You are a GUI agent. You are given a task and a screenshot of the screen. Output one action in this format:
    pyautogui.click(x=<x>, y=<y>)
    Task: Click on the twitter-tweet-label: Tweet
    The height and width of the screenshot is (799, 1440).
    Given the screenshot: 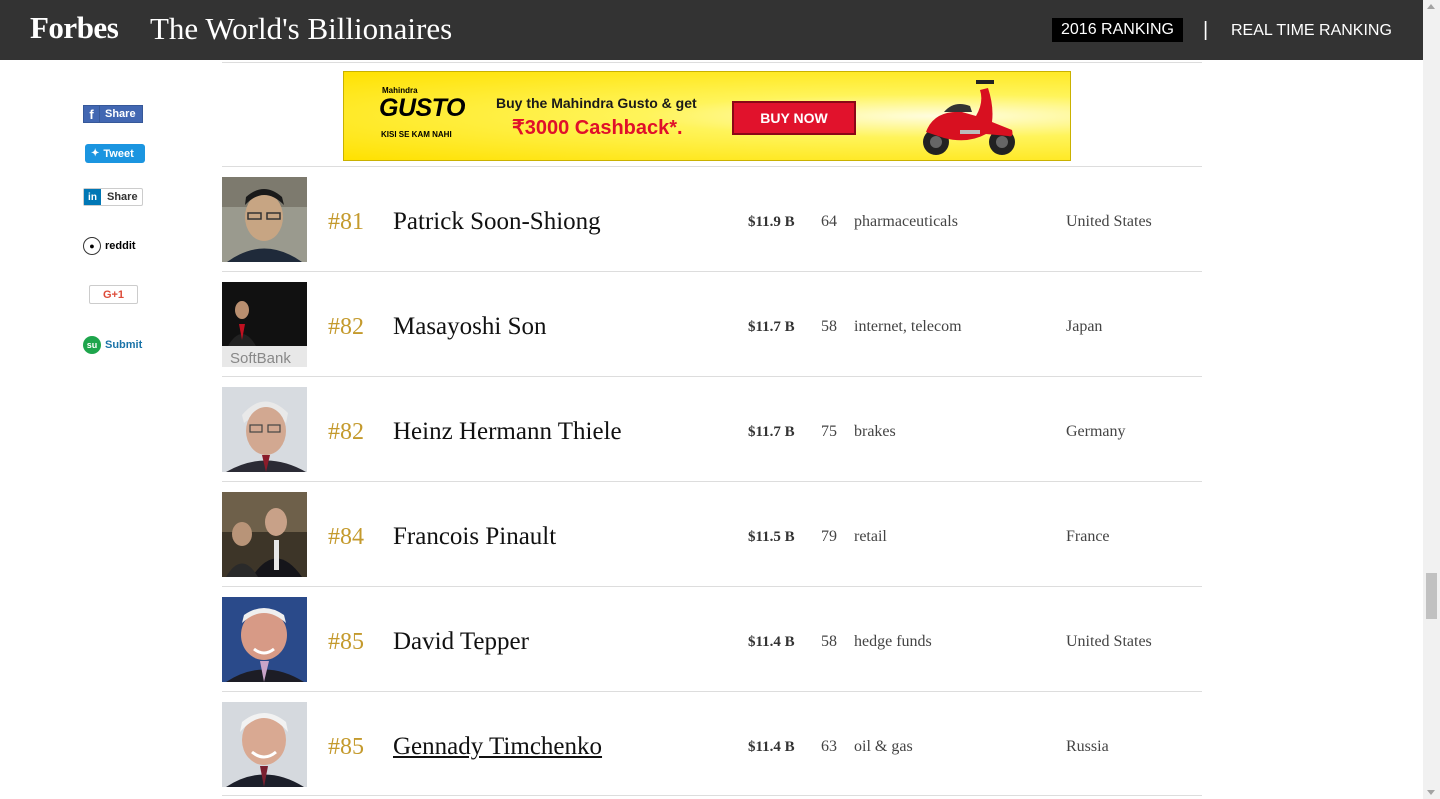 What is the action you would take?
    pyautogui.click(x=118, y=153)
    